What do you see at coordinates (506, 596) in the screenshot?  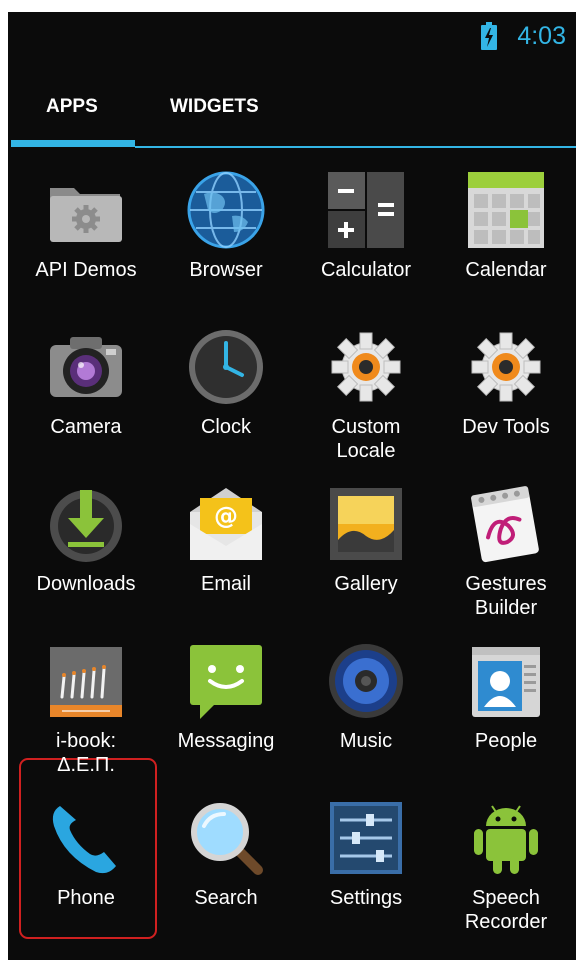 I see `app-label: Gestures Builder` at bounding box center [506, 596].